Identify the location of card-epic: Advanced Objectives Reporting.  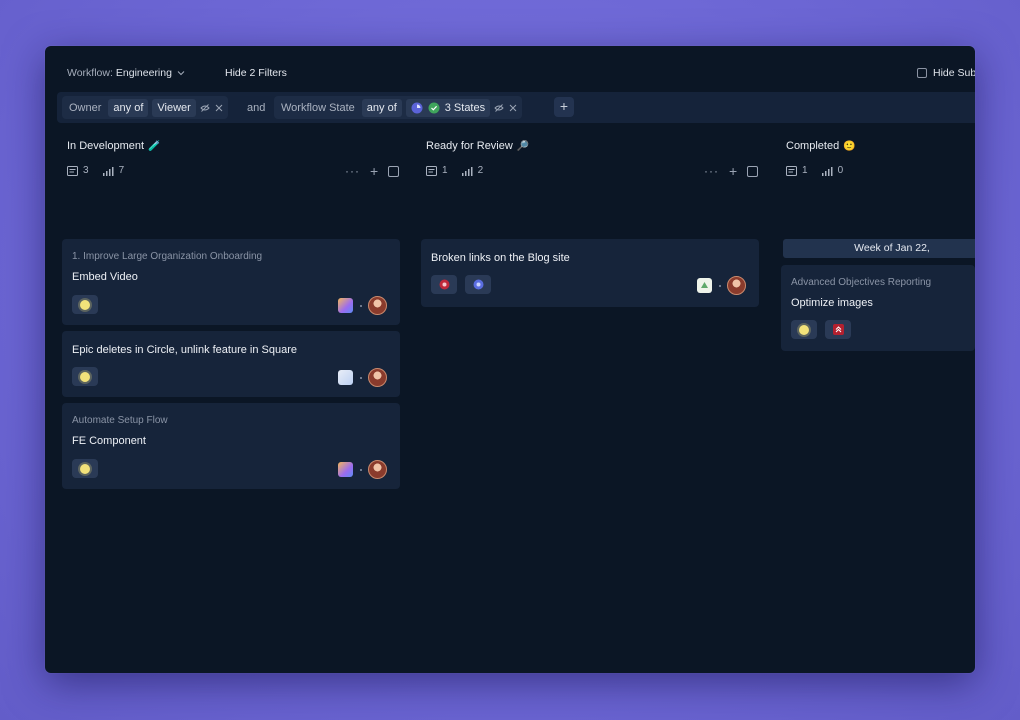
(861, 282).